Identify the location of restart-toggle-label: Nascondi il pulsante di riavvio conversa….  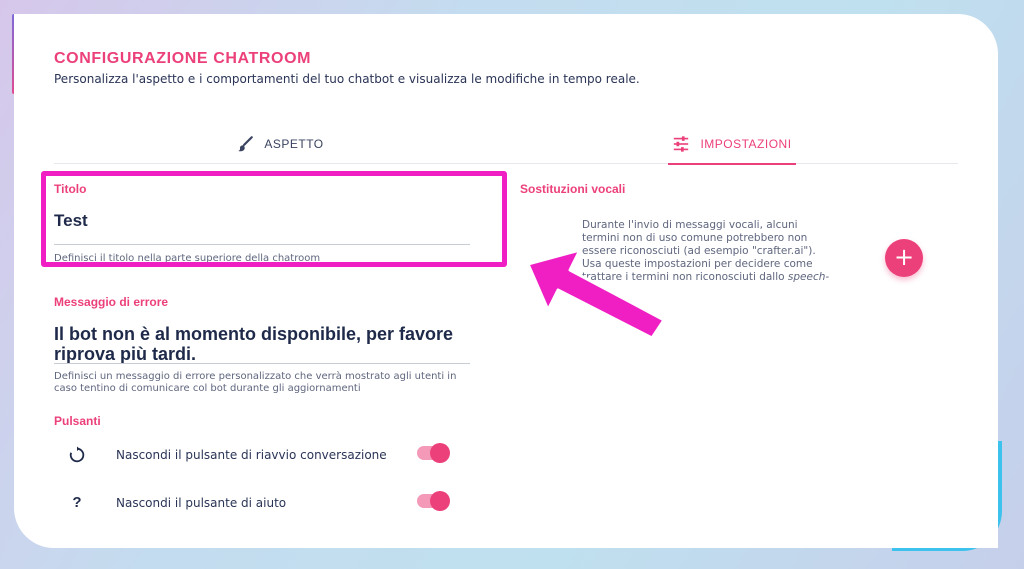
(251, 455).